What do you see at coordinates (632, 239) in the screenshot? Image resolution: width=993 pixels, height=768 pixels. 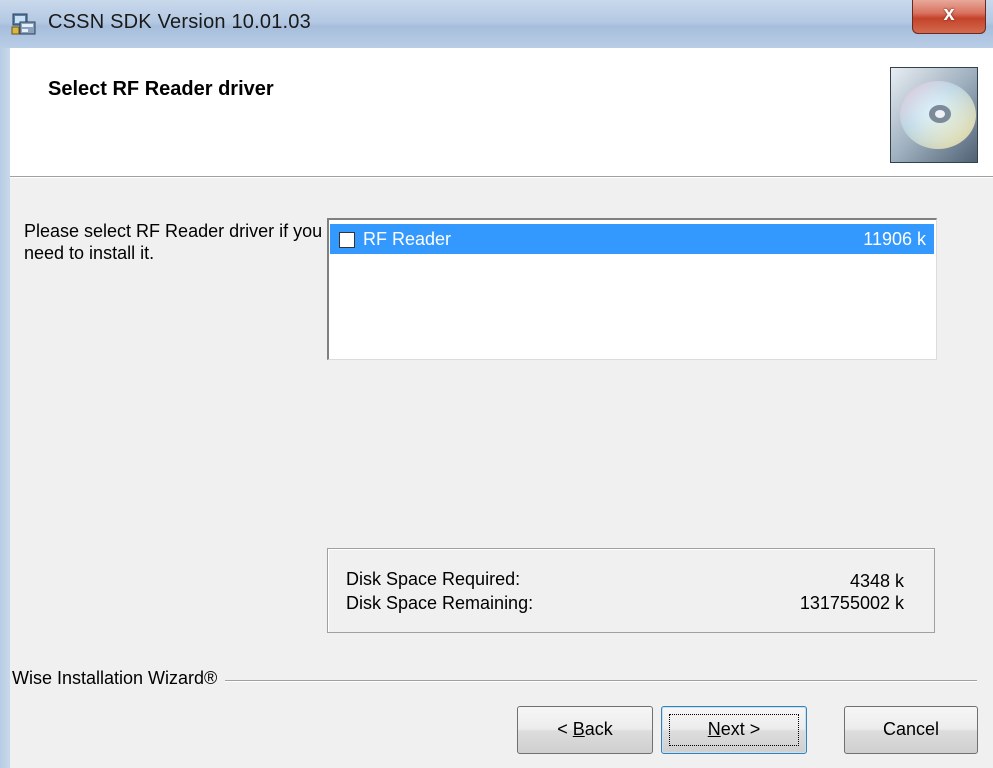 I see `list-item-rf-reader: RF Reader 11906 k` at bounding box center [632, 239].